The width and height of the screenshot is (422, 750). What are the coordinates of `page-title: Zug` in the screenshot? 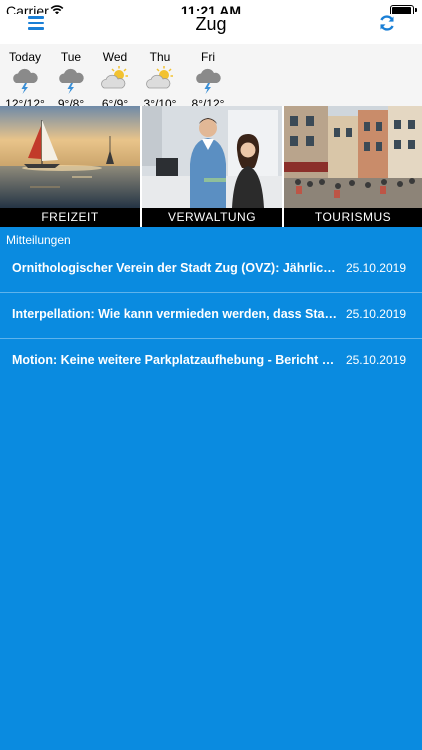 It's located at (211, 24).